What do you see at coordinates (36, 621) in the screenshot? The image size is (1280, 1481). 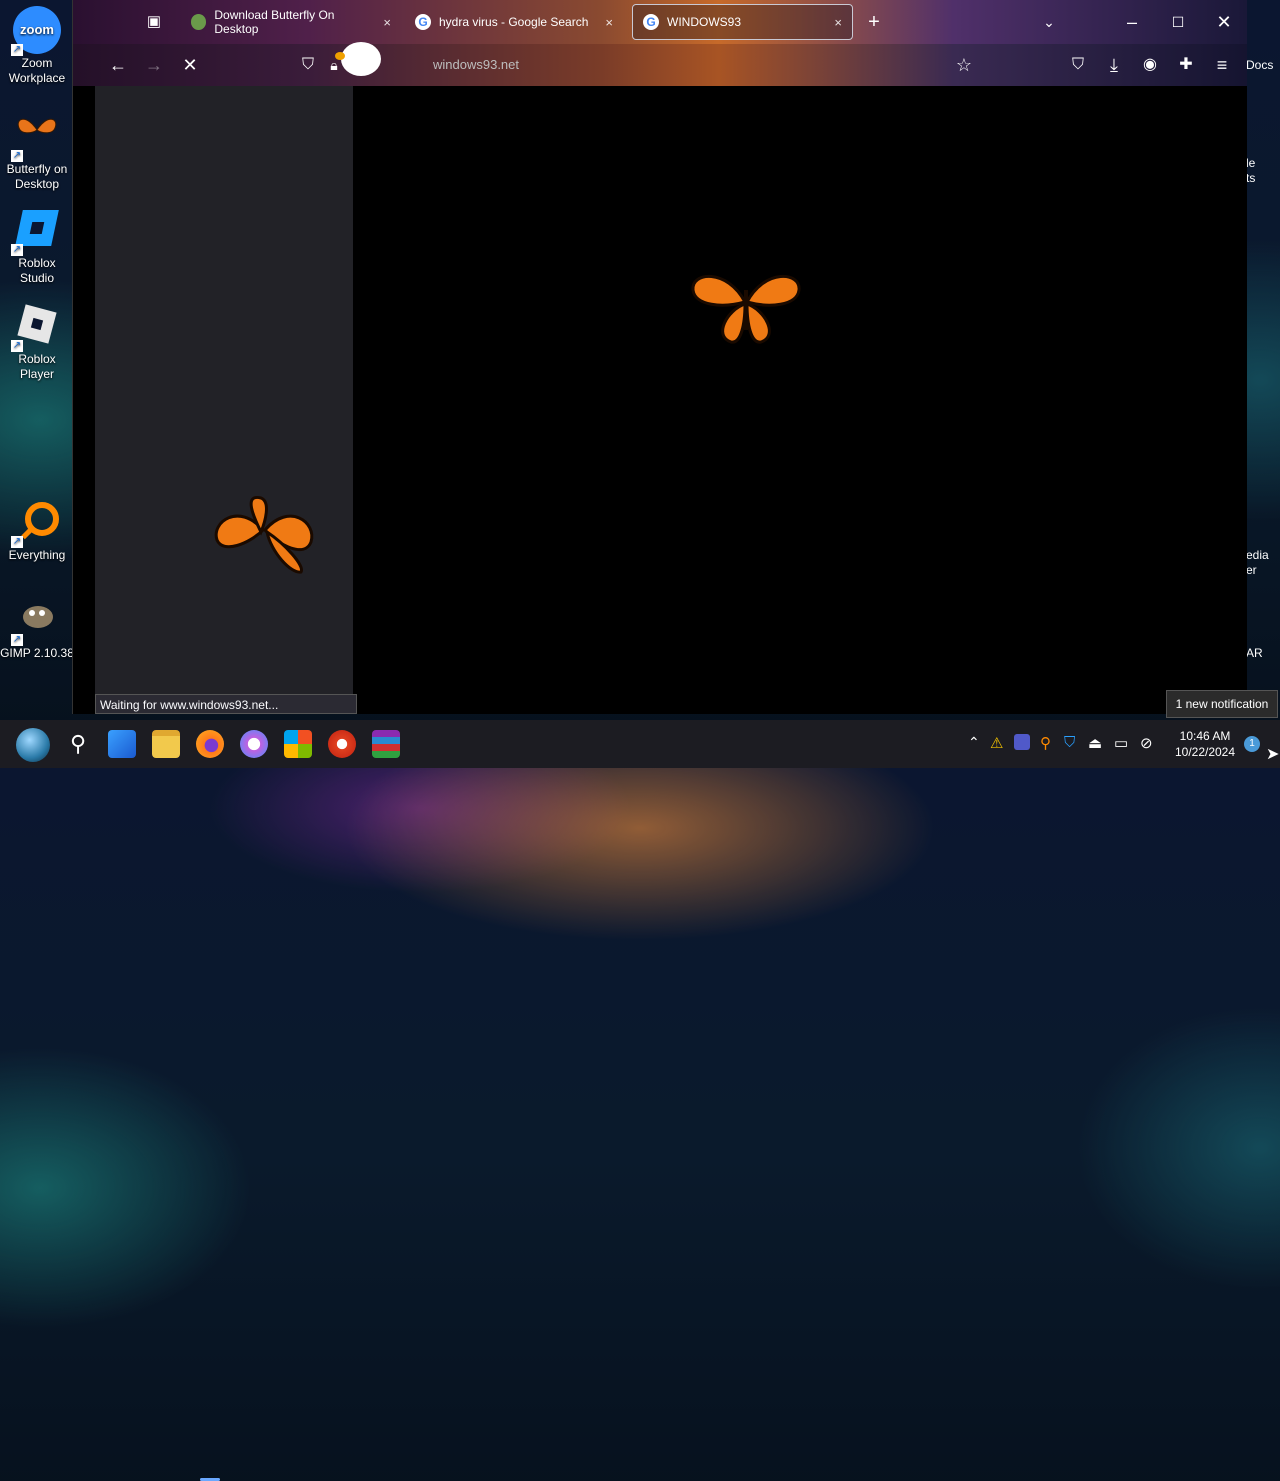 I see `gimp-icon: ↗` at bounding box center [36, 621].